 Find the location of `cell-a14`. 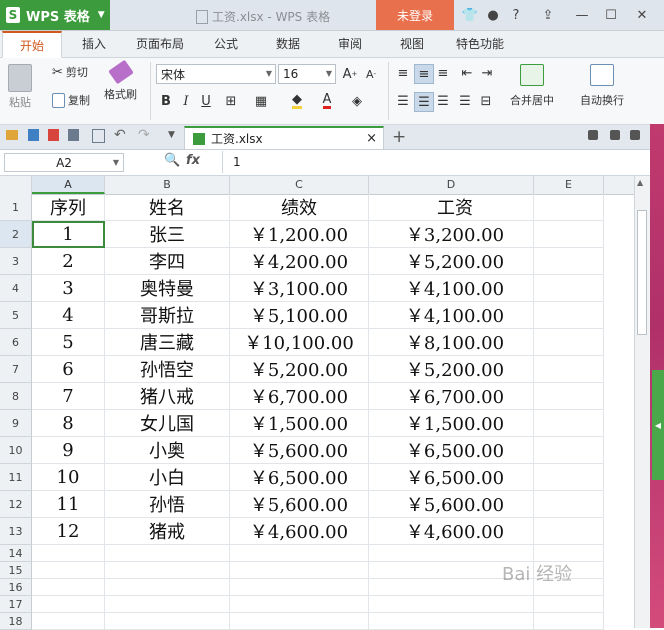

cell-a14 is located at coordinates (68, 553).